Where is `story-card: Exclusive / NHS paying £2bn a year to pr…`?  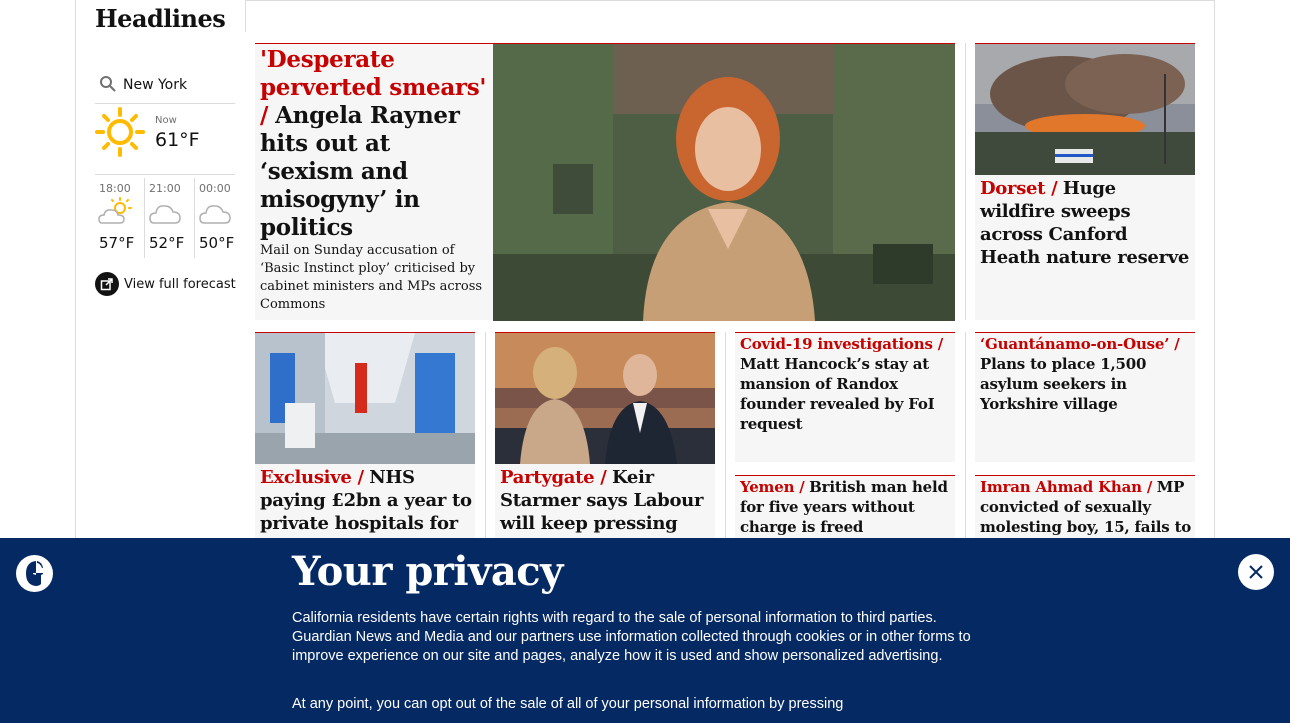
story-card: Exclusive / NHS paying £2bn a year to pr… is located at coordinates (365, 442).